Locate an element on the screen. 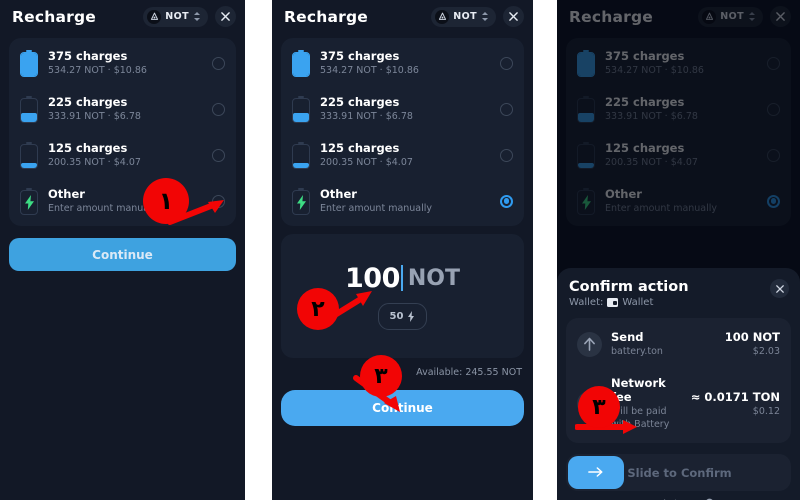 This screenshot has height=500, width=800. annotation-marker-2: ٢ is located at coordinates (318, 309).